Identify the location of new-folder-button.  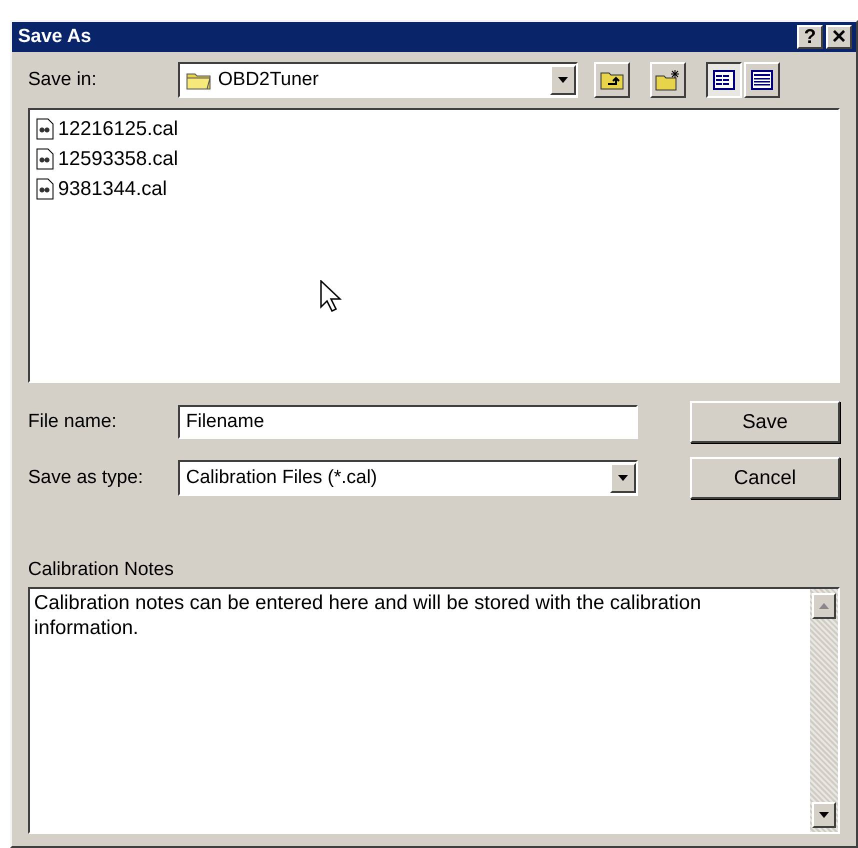
(668, 80).